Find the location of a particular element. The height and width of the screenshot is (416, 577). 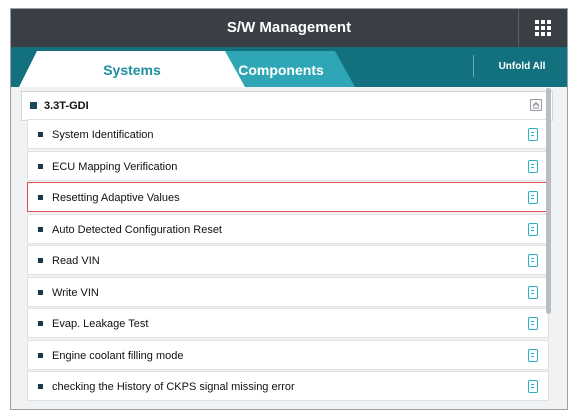

list-item: System Identification is located at coordinates (288, 134).